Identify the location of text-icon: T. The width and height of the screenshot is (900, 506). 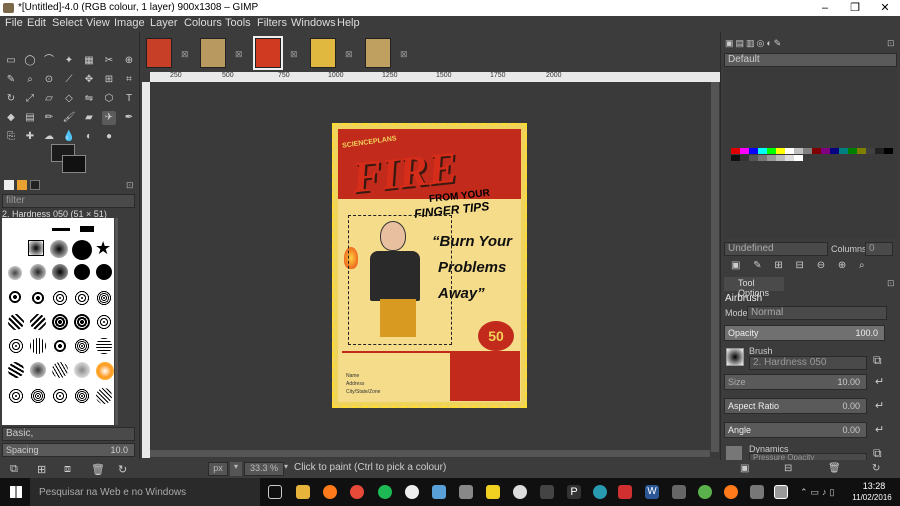
(129, 99).